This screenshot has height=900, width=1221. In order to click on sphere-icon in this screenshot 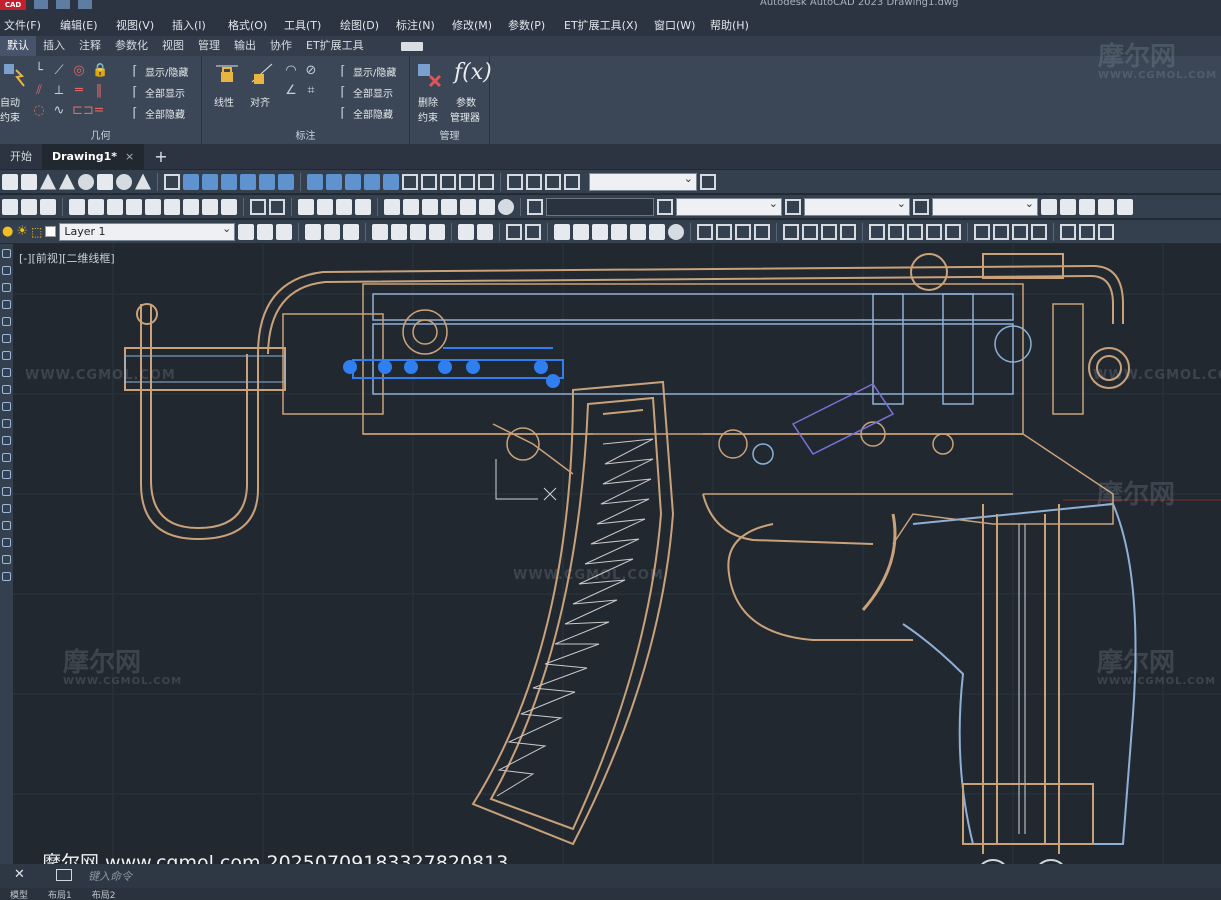, I will do `click(86, 181)`.